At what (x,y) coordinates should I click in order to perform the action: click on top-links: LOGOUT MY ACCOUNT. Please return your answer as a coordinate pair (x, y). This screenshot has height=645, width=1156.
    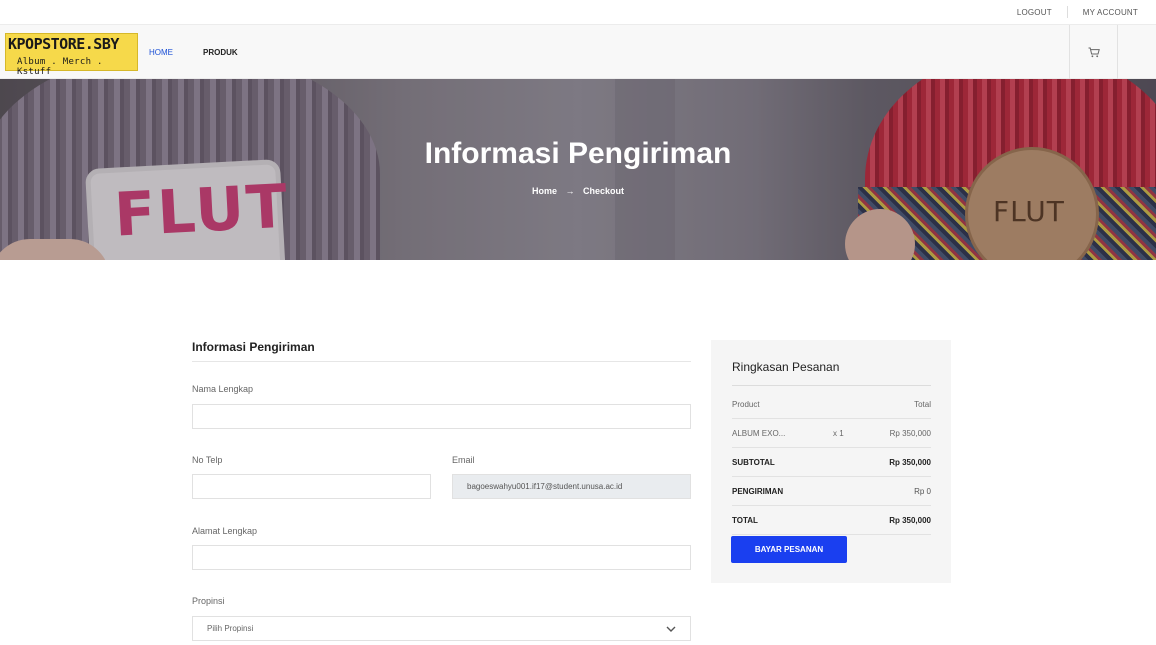
    Looking at the image, I should click on (1077, 12).